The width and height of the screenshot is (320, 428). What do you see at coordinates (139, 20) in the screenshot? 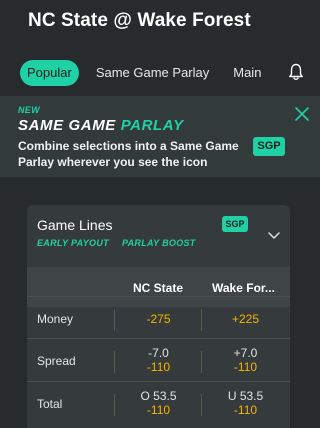
I see `page-title: NC State @ Wake Forest` at bounding box center [139, 20].